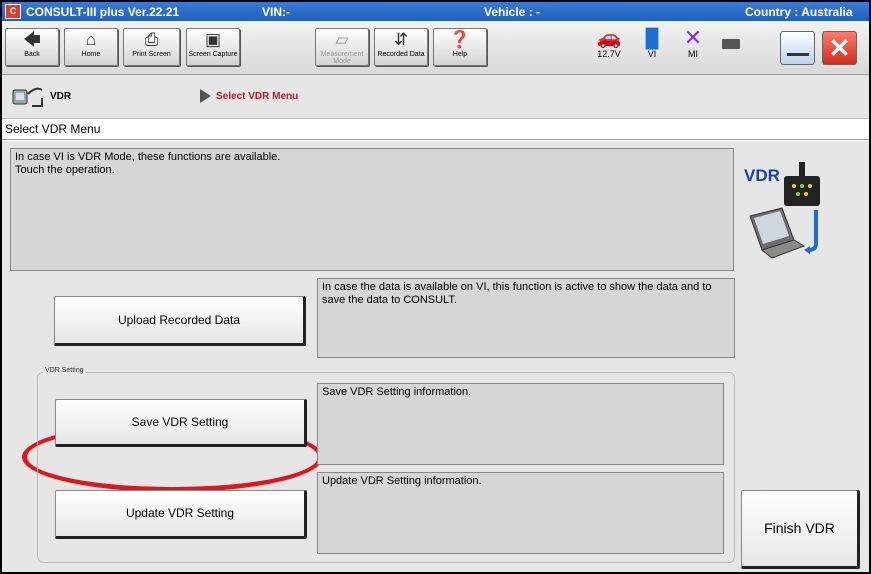 Image resolution: width=871 pixels, height=574 pixels. Describe the element at coordinates (27, 97) in the screenshot. I see `vdr-device-icon` at that location.